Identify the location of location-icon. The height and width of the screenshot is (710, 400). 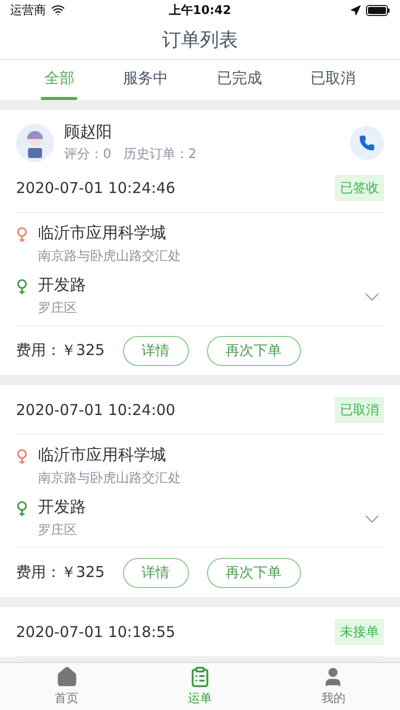
(355, 10).